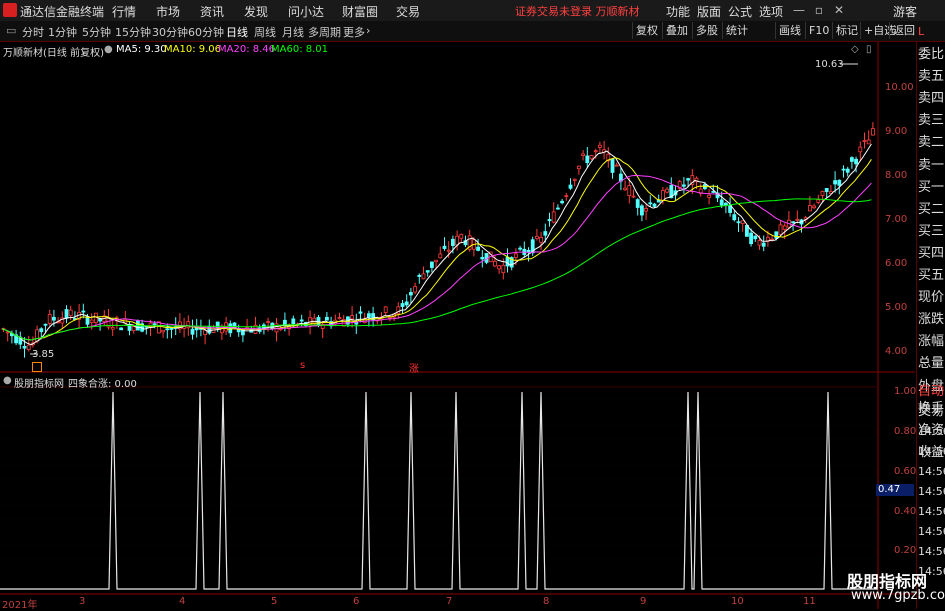 The width and height of the screenshot is (945, 611). Describe the element at coordinates (676, 30) in the screenshot. I see `overlay-button: 叠加` at that location.